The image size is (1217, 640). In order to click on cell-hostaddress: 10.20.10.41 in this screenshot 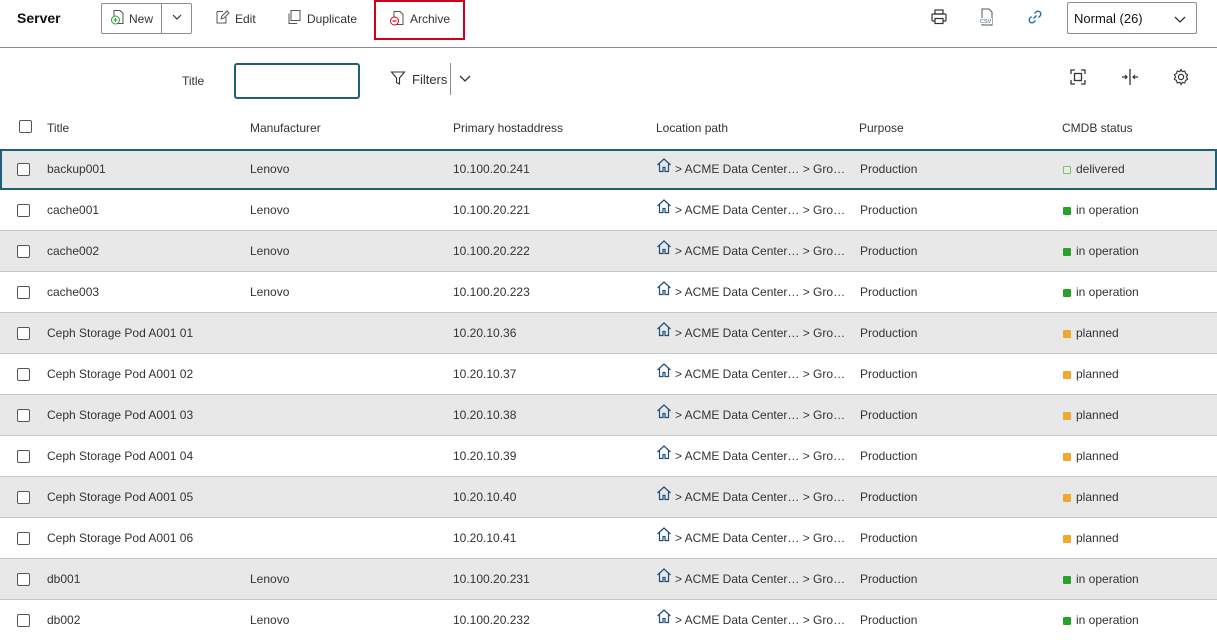, I will do `click(485, 538)`.